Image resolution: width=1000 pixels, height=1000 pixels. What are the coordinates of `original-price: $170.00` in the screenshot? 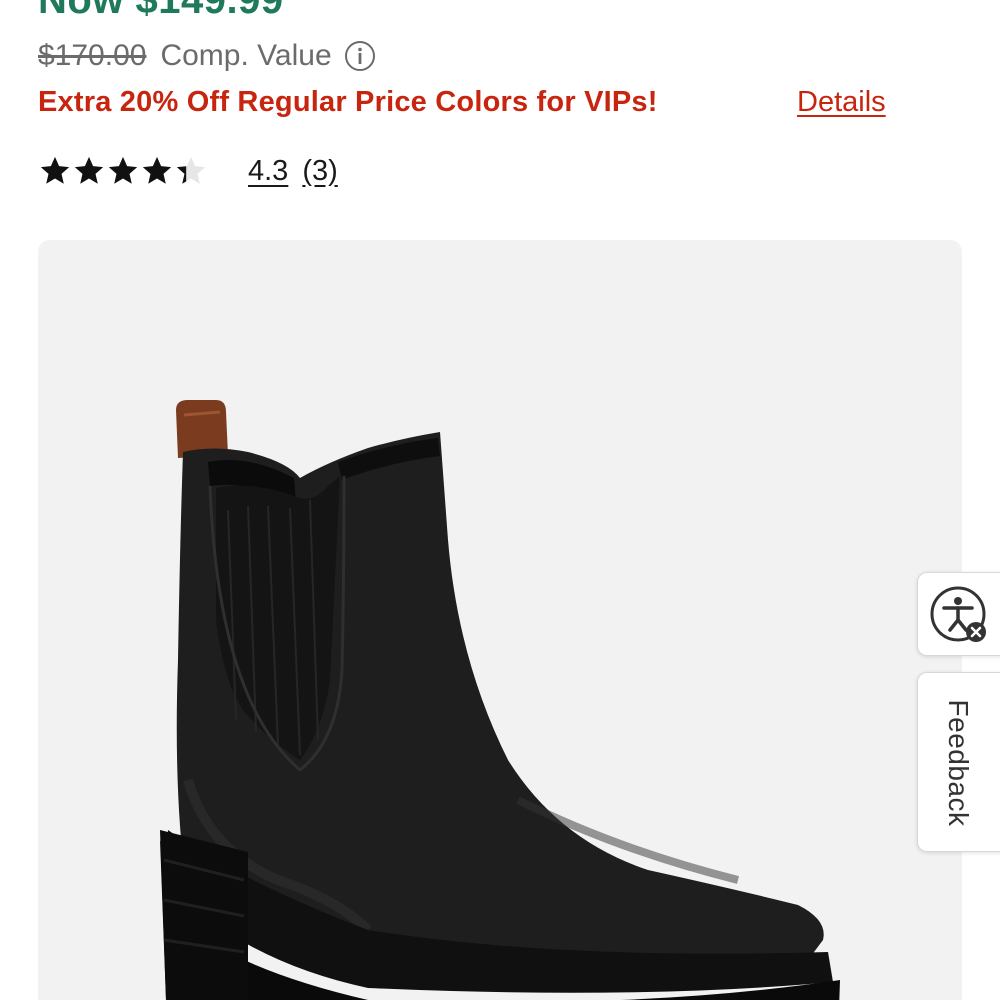 It's located at (92, 55).